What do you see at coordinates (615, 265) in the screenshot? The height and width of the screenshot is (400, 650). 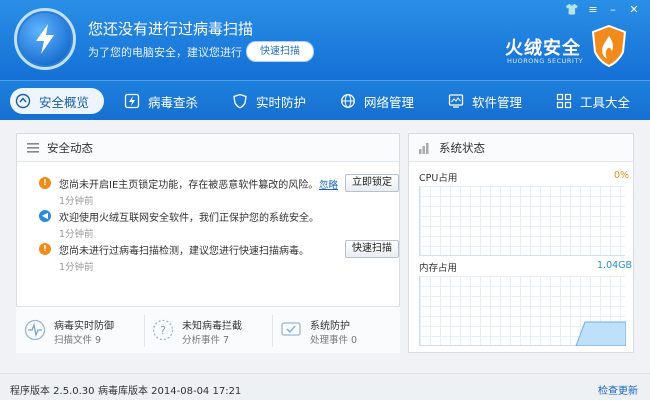 I see `memory-value: 1.04GB` at bounding box center [615, 265].